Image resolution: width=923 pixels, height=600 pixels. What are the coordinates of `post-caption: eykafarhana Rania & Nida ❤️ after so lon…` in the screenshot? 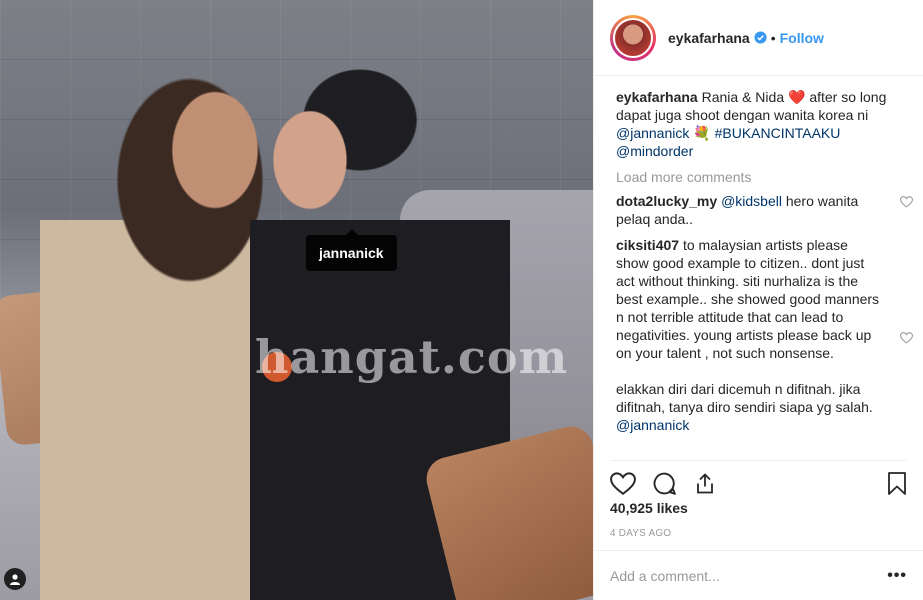 It's located at (761, 124).